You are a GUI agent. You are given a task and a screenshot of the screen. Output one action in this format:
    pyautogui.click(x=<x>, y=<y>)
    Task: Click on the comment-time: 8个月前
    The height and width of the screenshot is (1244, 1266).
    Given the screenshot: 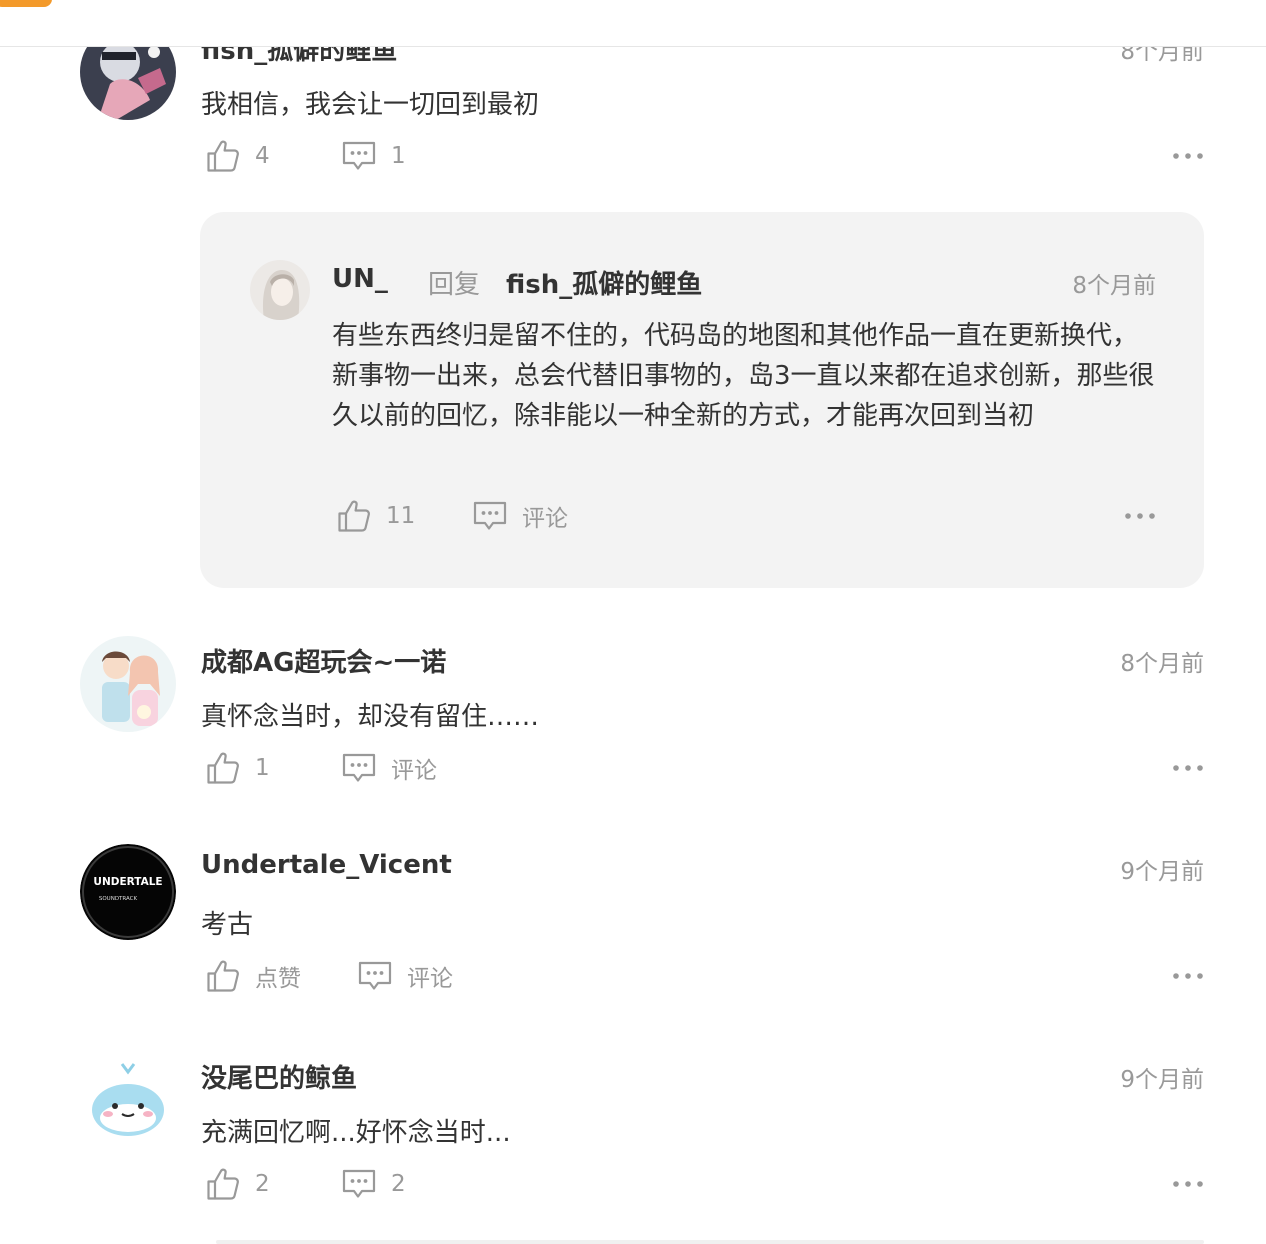 What is the action you would take?
    pyautogui.click(x=1162, y=664)
    